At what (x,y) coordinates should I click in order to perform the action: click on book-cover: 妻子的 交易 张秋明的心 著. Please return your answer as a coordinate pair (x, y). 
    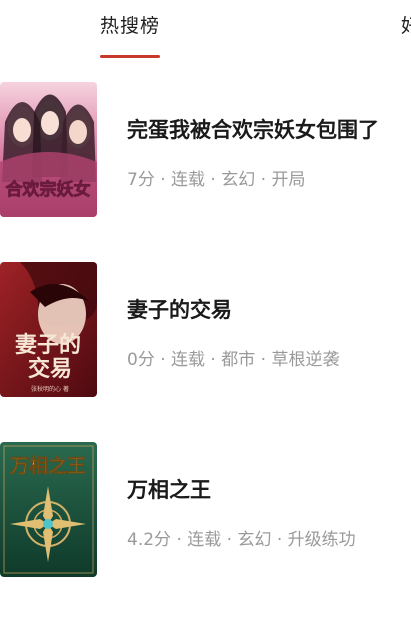
    Looking at the image, I should click on (48, 329).